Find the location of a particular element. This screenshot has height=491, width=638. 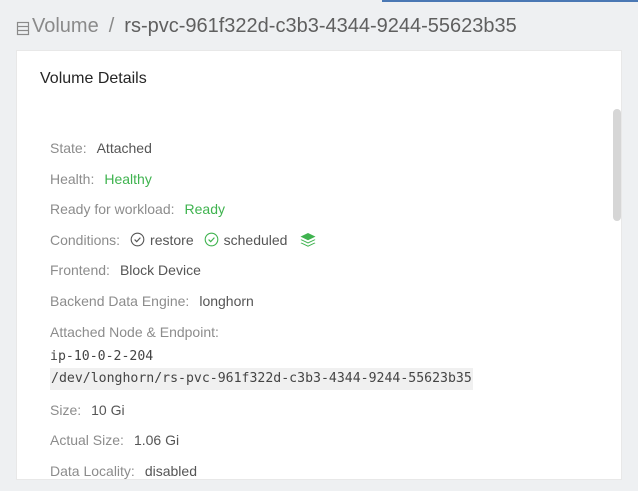

frontend-value: Block Device is located at coordinates (160, 270).